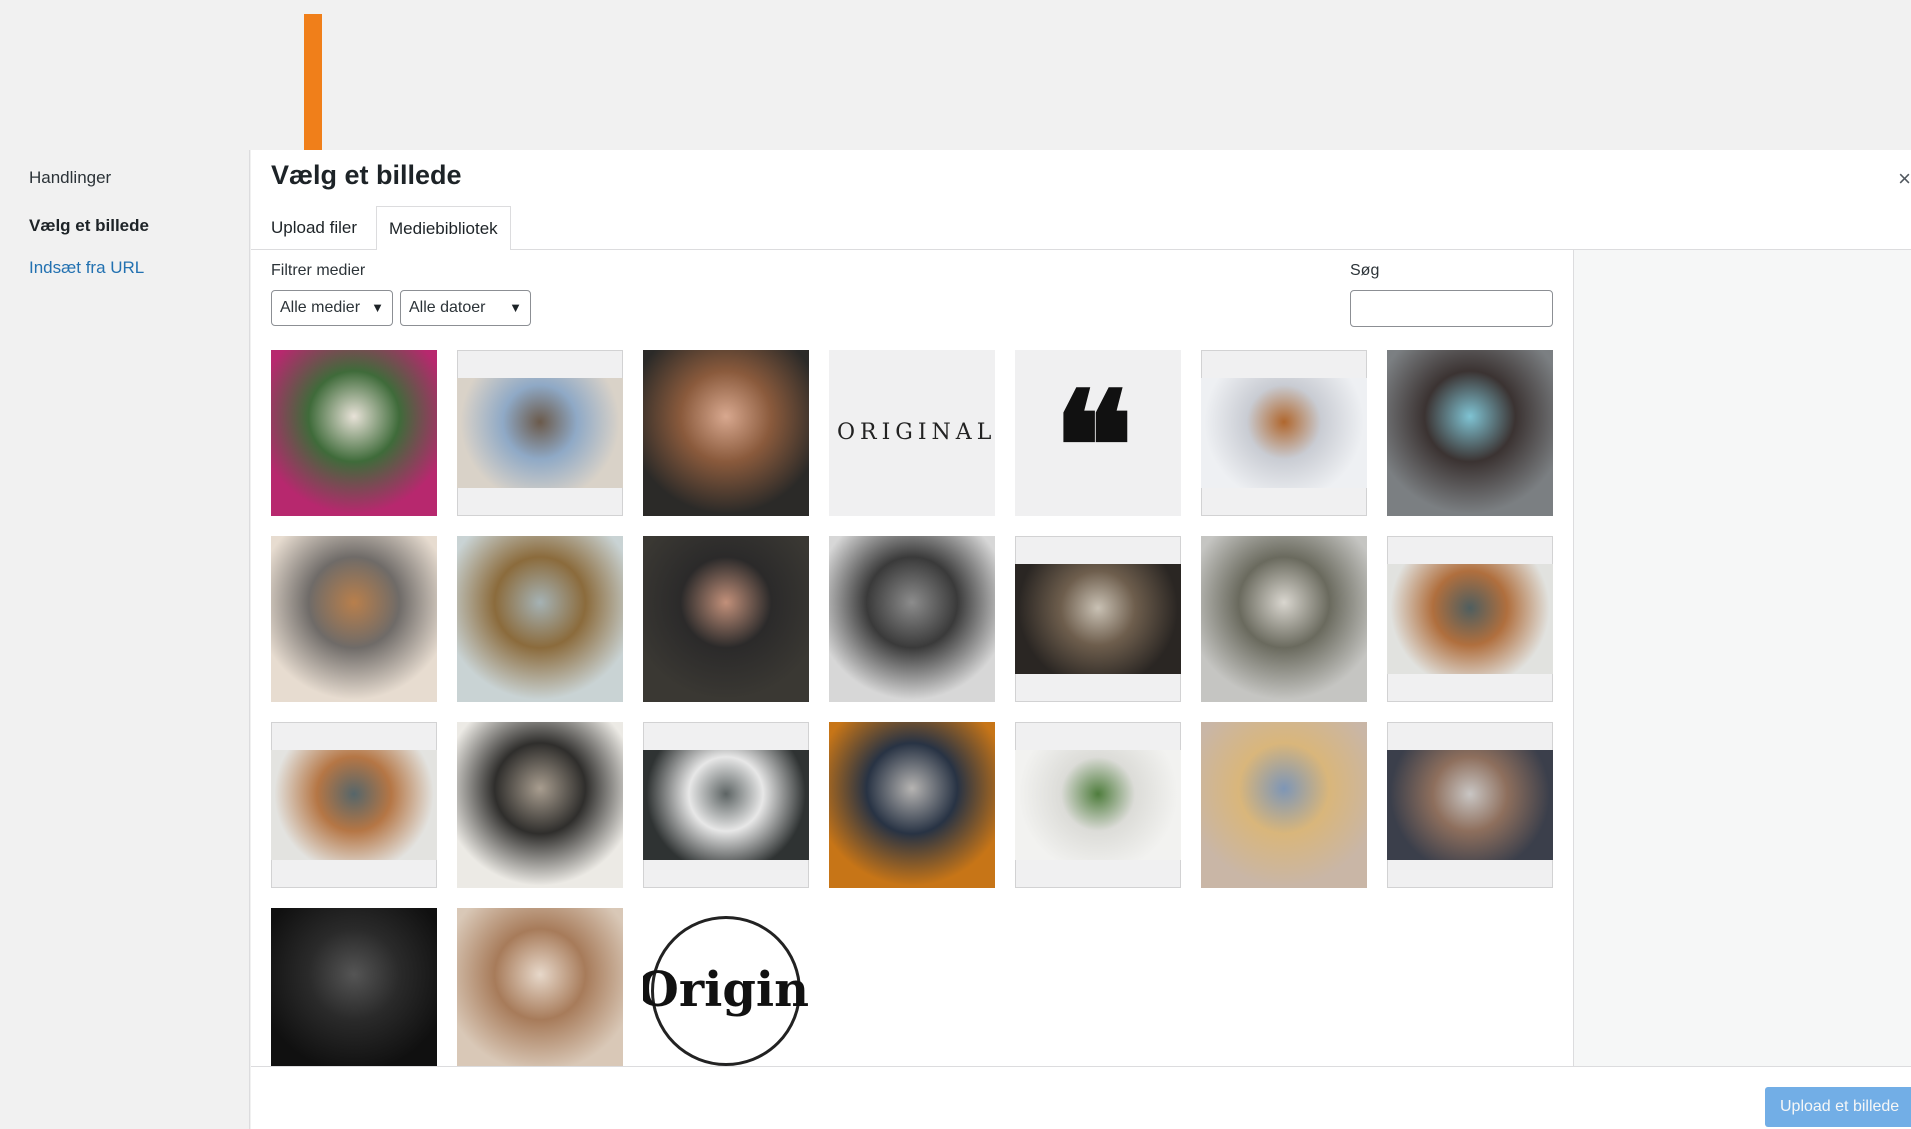  I want to click on media-type-select: Alle medier ▼, so click(332, 308).